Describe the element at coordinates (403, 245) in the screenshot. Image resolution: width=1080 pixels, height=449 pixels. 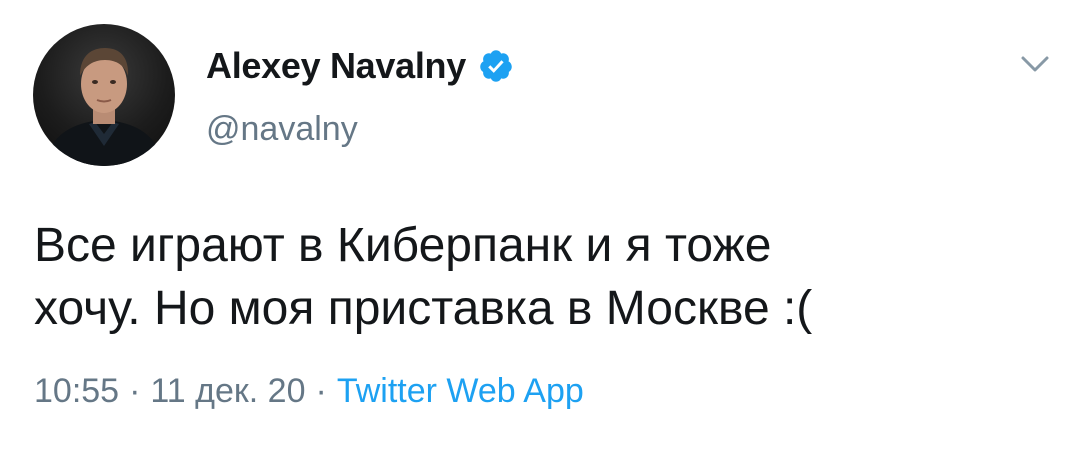
I see `tweet-text-line: Все играют в Киберпанк и я тоже` at that location.